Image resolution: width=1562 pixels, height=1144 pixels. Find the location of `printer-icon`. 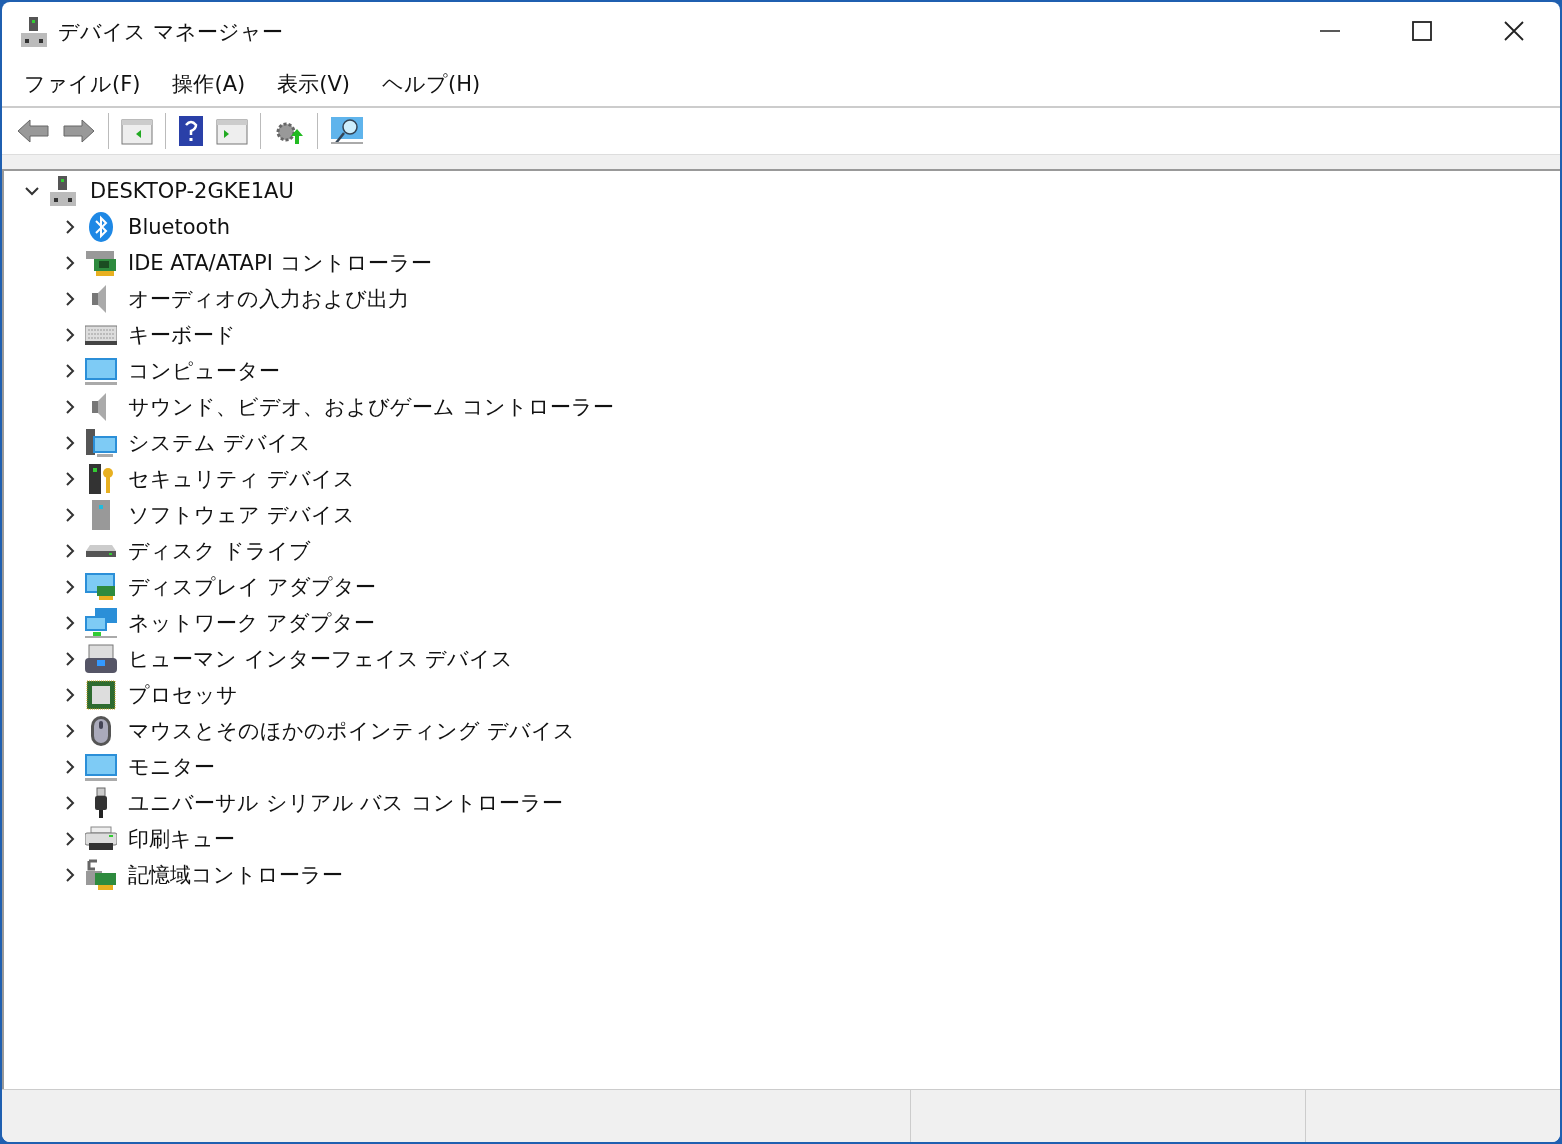

printer-icon is located at coordinates (101, 839).